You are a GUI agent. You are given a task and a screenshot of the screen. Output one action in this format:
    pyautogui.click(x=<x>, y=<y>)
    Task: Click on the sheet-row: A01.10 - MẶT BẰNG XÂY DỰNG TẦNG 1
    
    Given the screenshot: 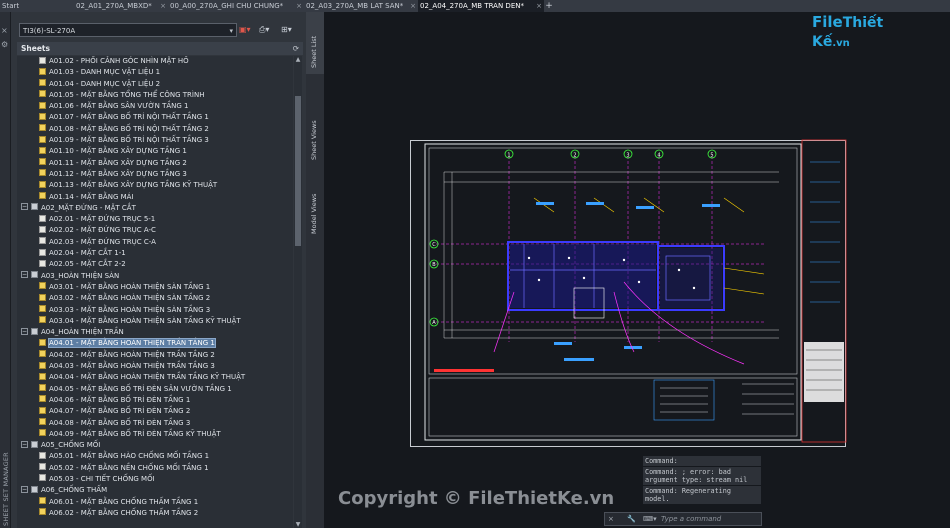 What is the action you would take?
    pyautogui.click(x=155, y=151)
    